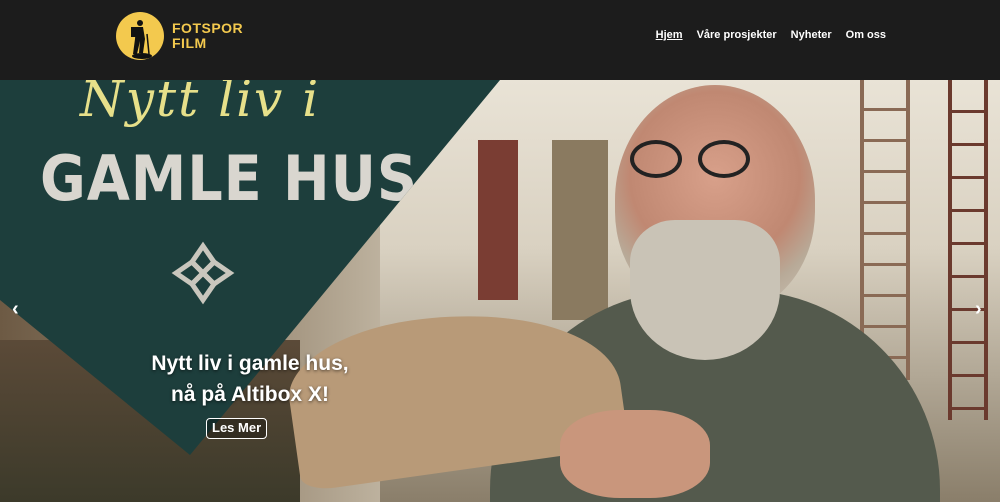 The image size is (1000, 502). What do you see at coordinates (705, 290) in the screenshot?
I see `hero-image-beard` at bounding box center [705, 290].